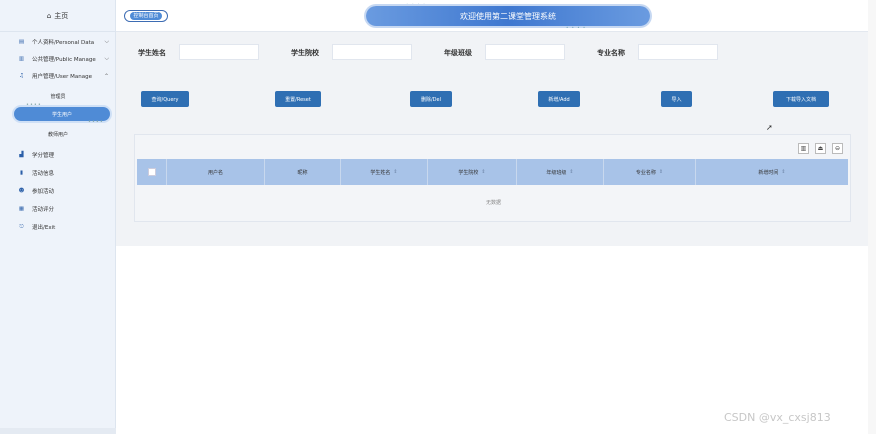  I want to click on col-student-name: 学生姓名 ⇕, so click(384, 172).